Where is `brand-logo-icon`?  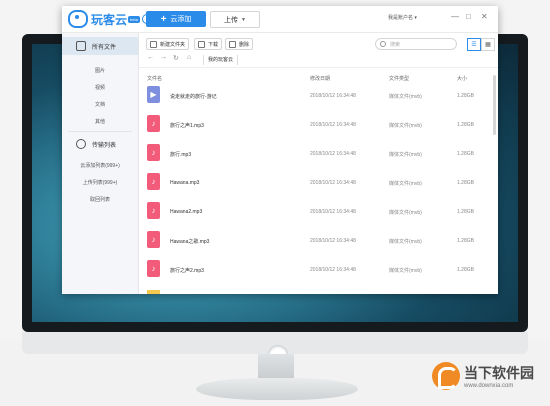 brand-logo-icon is located at coordinates (446, 376).